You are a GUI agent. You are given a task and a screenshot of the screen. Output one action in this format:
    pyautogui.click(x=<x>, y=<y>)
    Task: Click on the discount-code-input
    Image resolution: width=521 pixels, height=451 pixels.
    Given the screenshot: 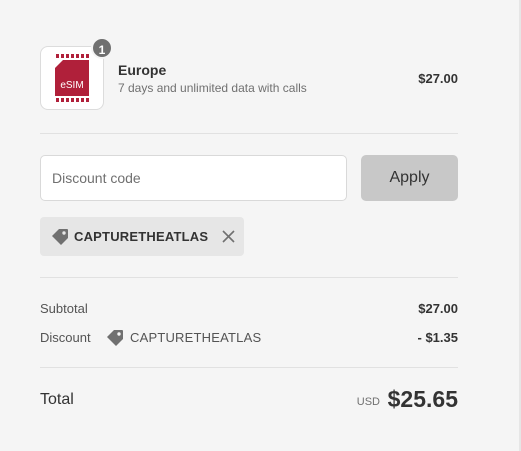 What is the action you would take?
    pyautogui.click(x=193, y=178)
    